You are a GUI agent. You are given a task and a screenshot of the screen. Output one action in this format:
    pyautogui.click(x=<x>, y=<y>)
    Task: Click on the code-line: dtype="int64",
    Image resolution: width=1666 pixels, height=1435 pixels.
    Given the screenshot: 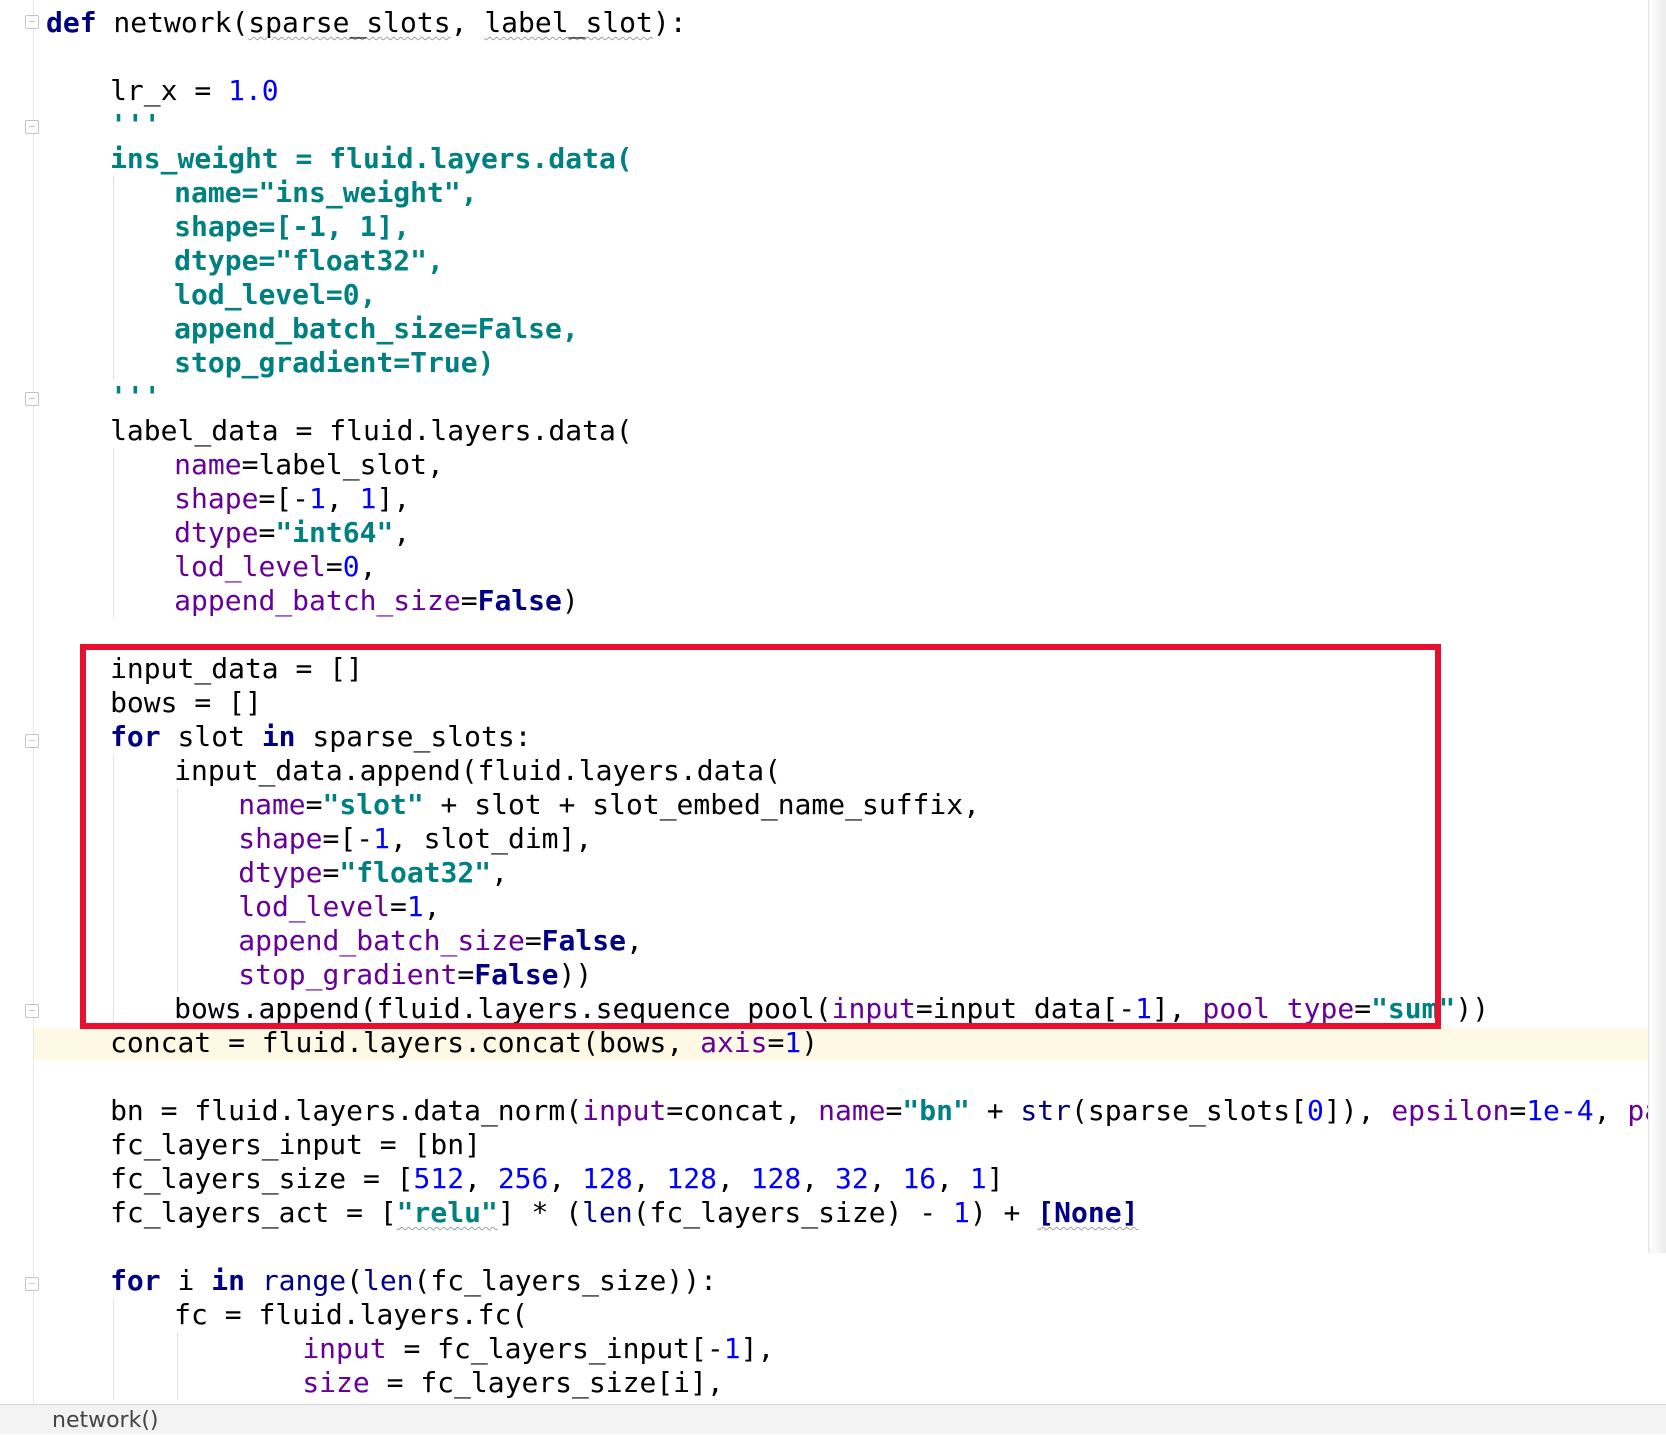 What is the action you would take?
    pyautogui.click(x=292, y=533)
    